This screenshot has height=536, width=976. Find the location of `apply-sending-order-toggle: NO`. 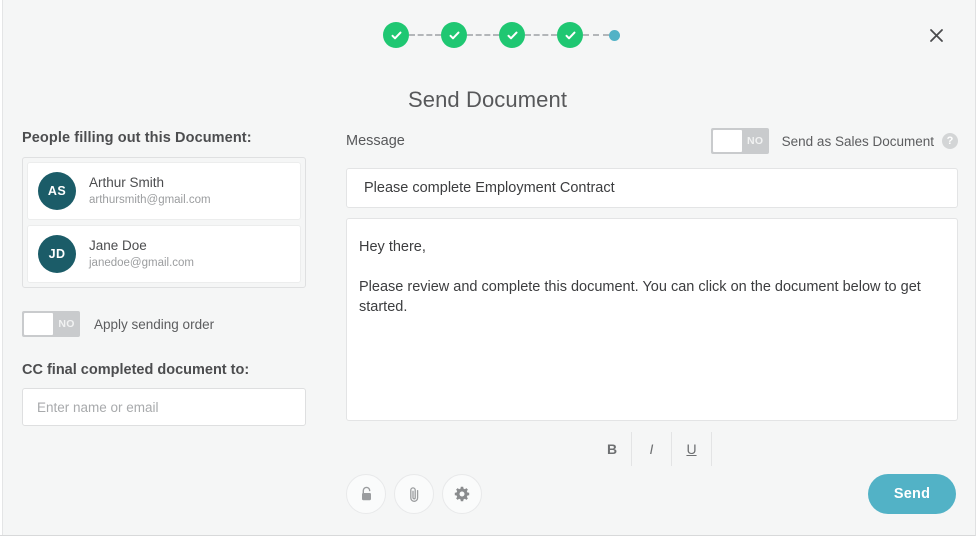

apply-sending-order-toggle: NO is located at coordinates (51, 324).